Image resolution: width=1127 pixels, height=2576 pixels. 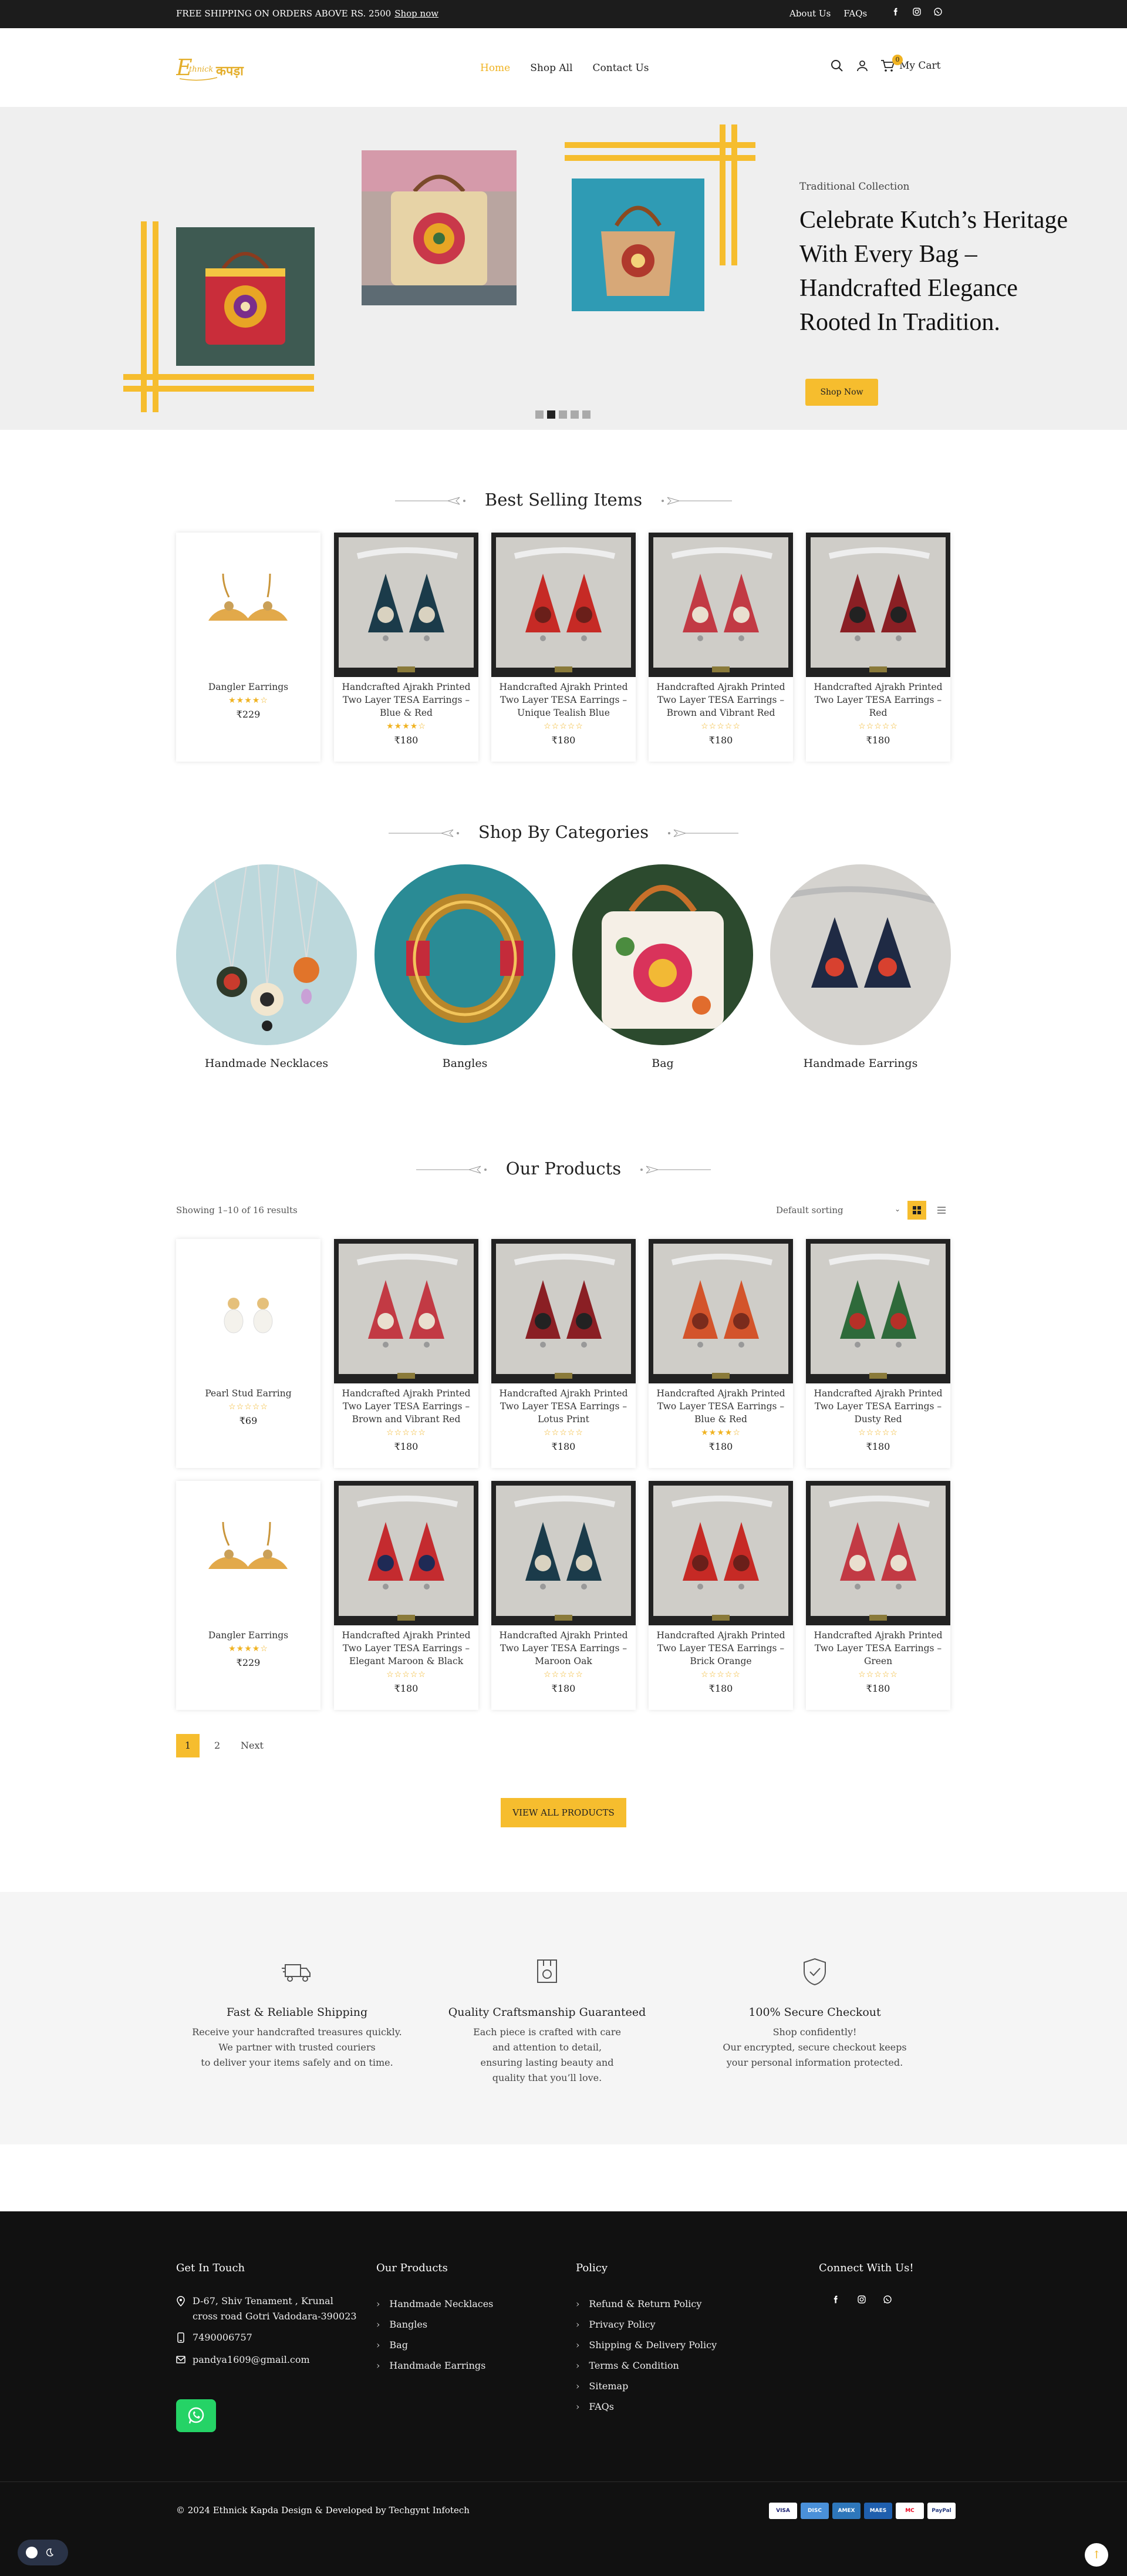 I want to click on promo-text: FREE SHIPPING ON ORDERS ABOVE RS. 2500, so click(x=284, y=13).